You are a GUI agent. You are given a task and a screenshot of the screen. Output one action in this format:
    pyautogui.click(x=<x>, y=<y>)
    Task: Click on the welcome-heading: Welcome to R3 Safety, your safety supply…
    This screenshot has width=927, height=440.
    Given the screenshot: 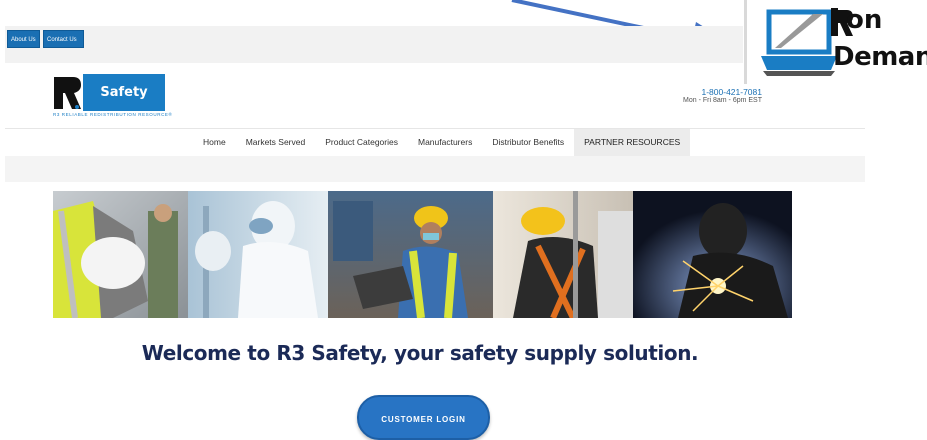 What is the action you would take?
    pyautogui.click(x=420, y=353)
    